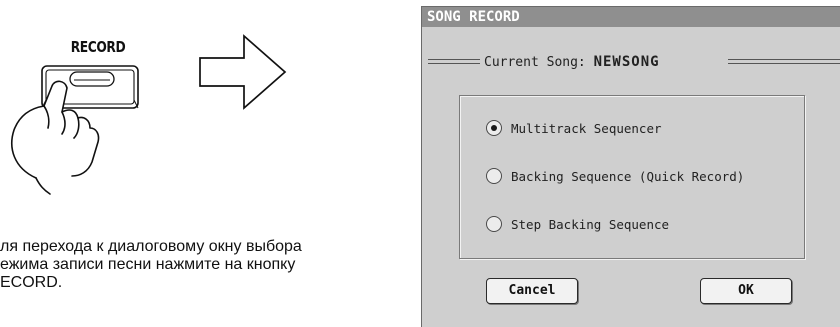 This screenshot has width=840, height=327. What do you see at coordinates (586, 128) in the screenshot?
I see `option-label: Multitrack Sequencer` at bounding box center [586, 128].